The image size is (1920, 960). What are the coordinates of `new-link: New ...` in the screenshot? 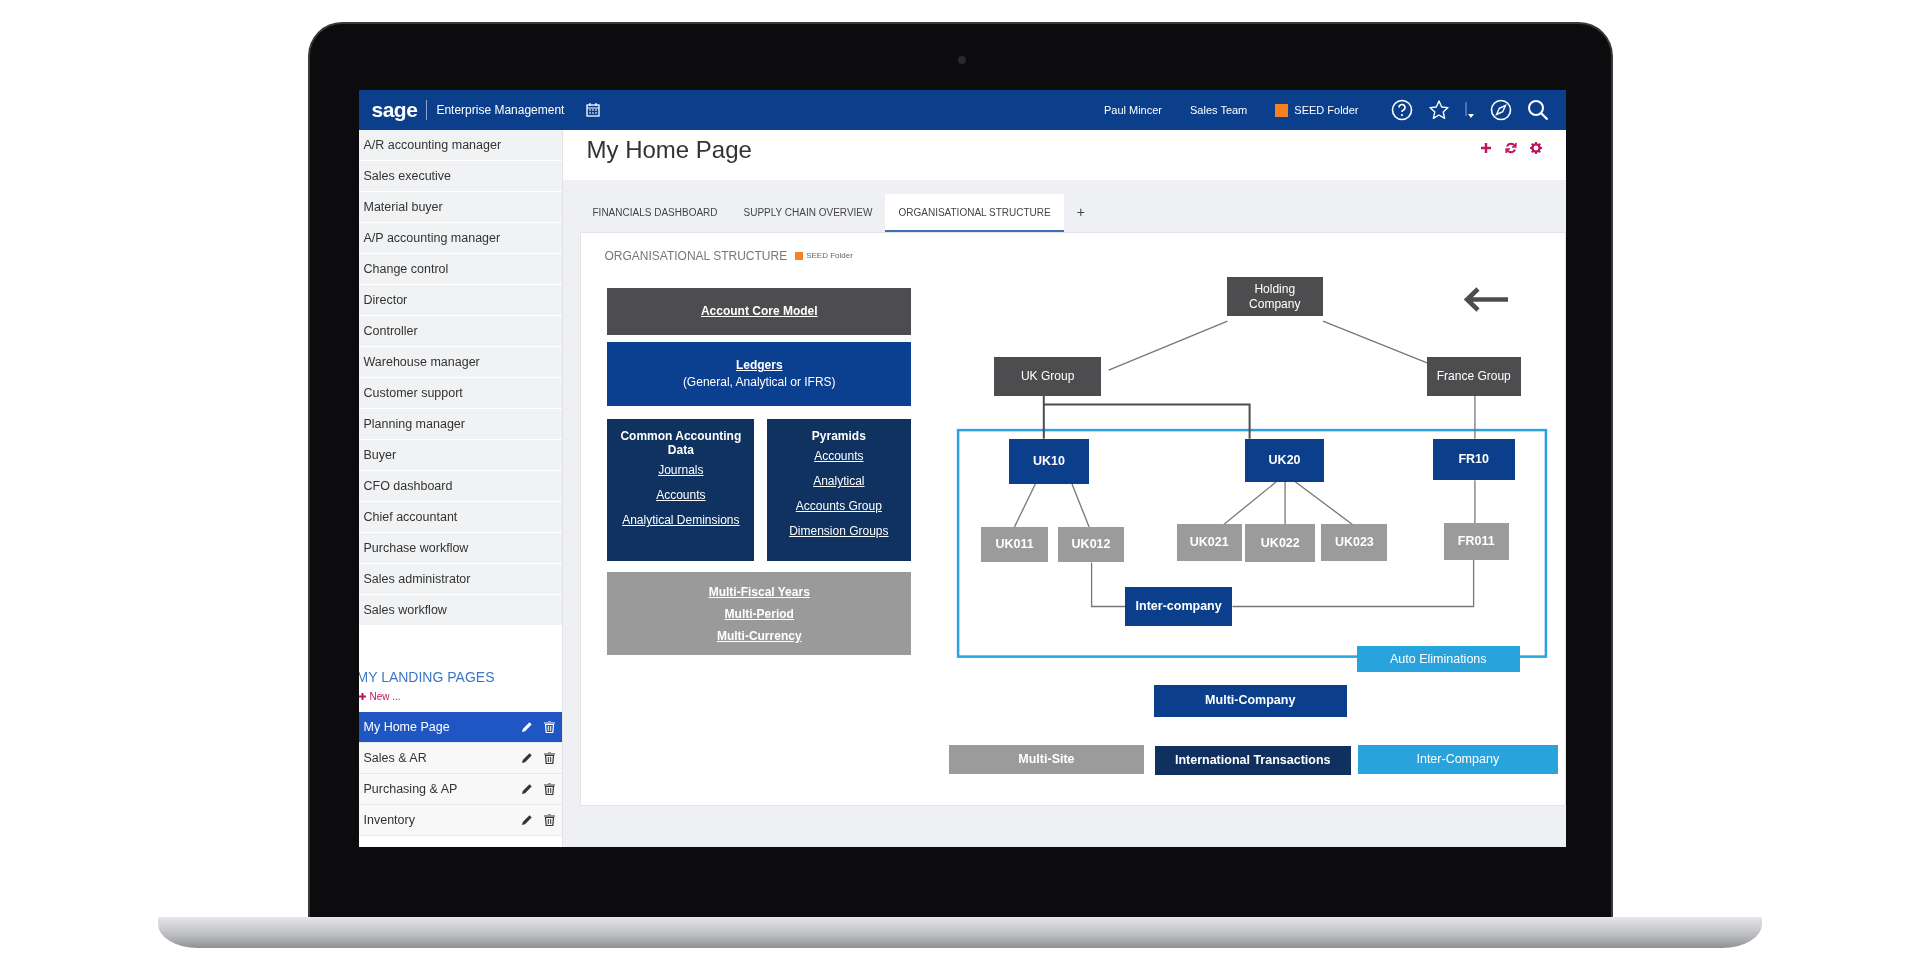 It's located at (385, 696).